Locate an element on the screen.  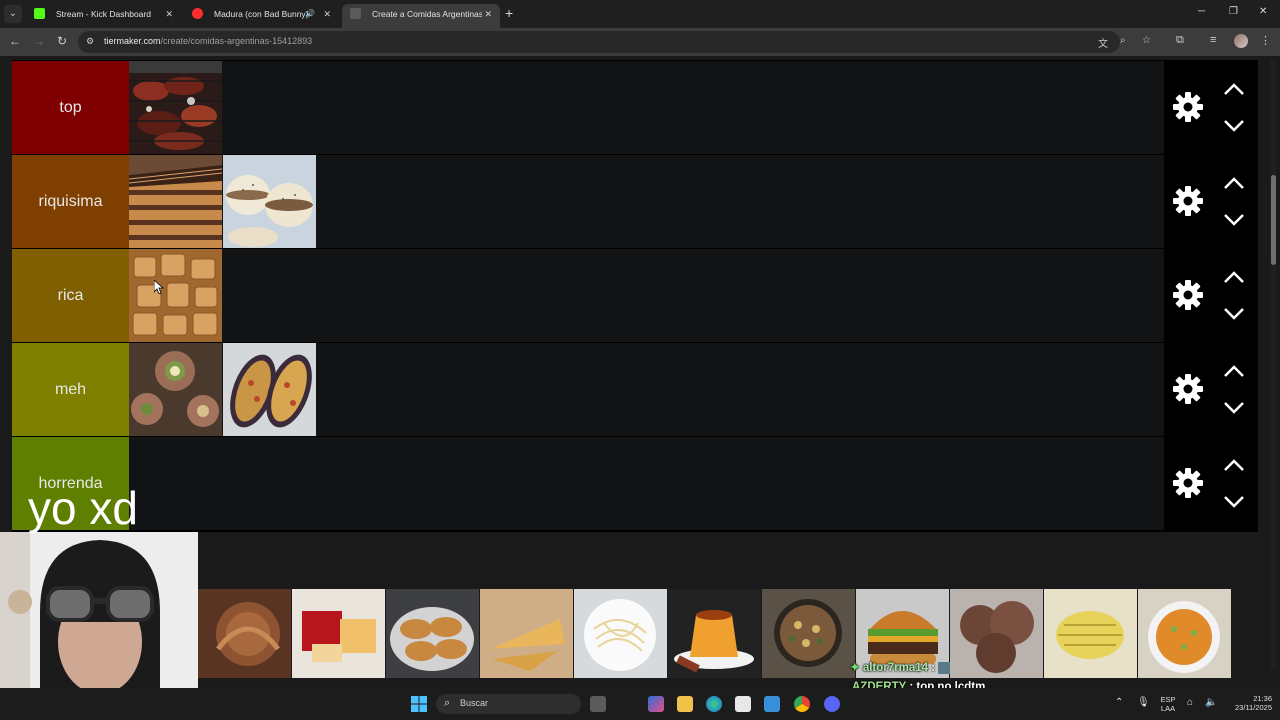
tab-tiermaker: Create a Comidas Argentinas Ti ✕ is located at coordinates (421, 16).